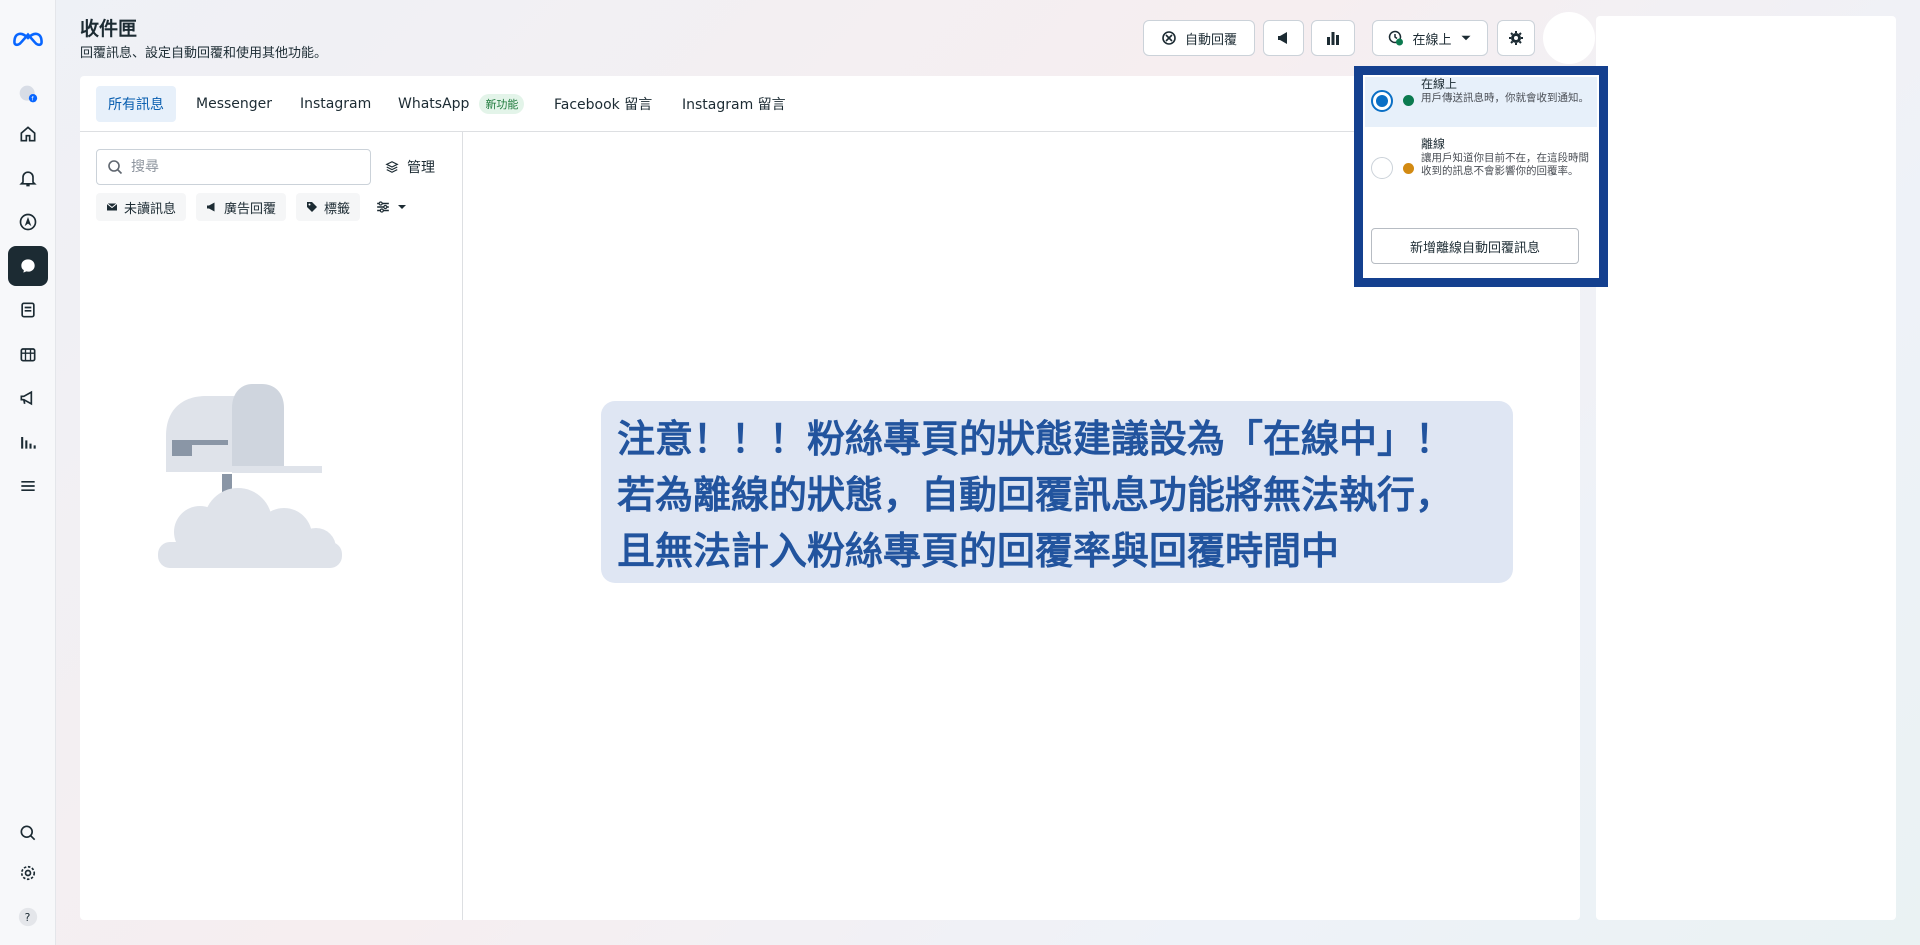 The width and height of the screenshot is (1920, 945). Describe the element at coordinates (241, 207) in the screenshot. I see `filter-ad-replies: 廣告回覆` at that location.